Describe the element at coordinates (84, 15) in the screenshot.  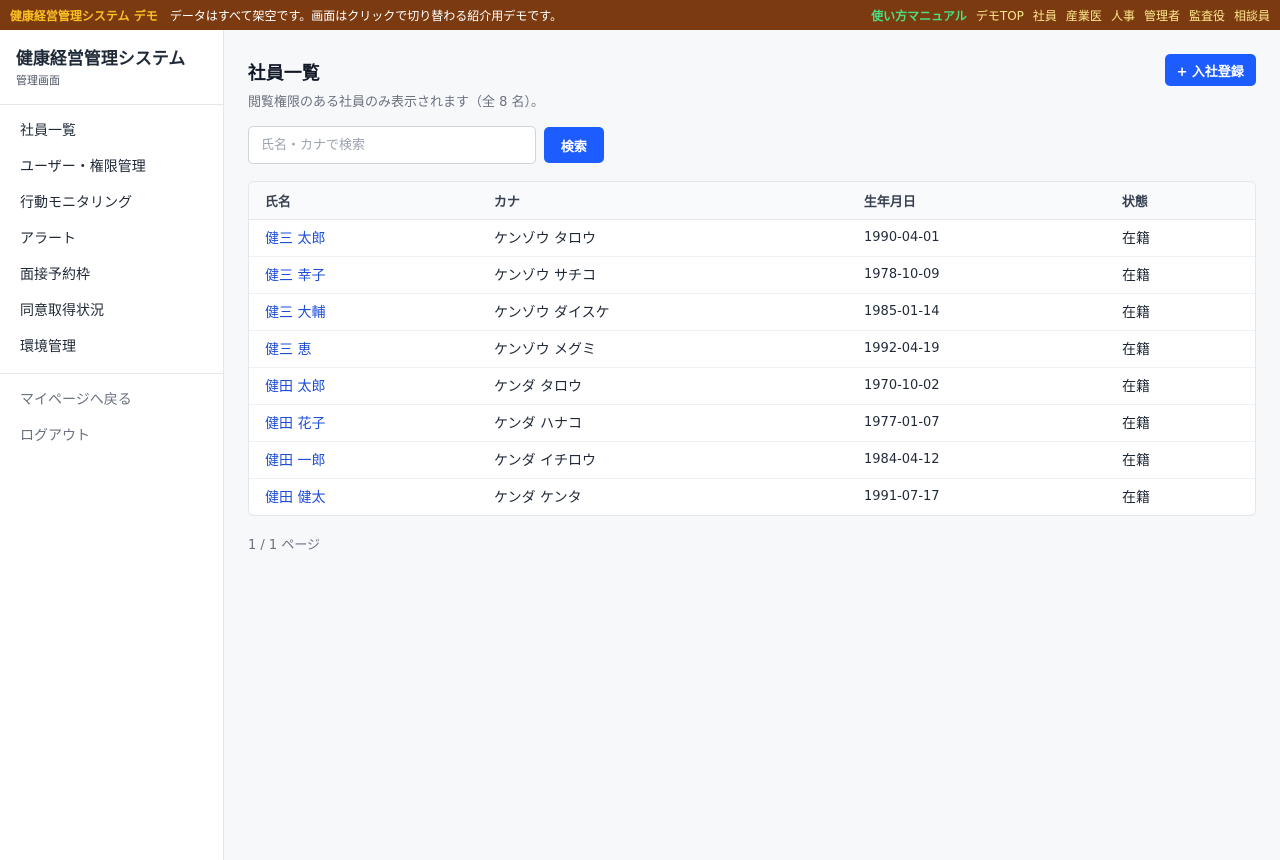
I see `demo-brand: 健康経営管理システム デモ` at that location.